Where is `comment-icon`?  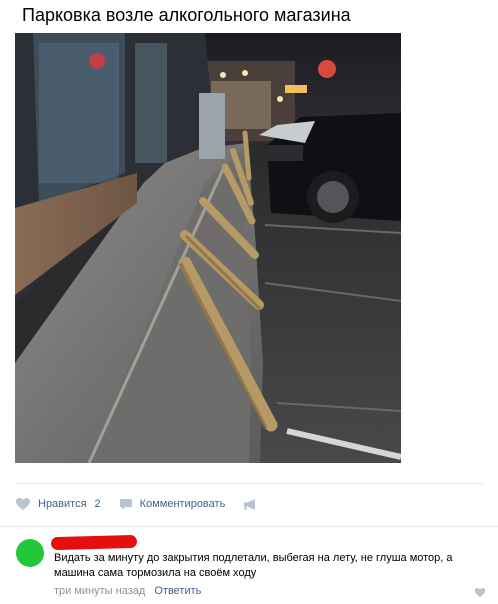
comment-icon is located at coordinates (125, 504).